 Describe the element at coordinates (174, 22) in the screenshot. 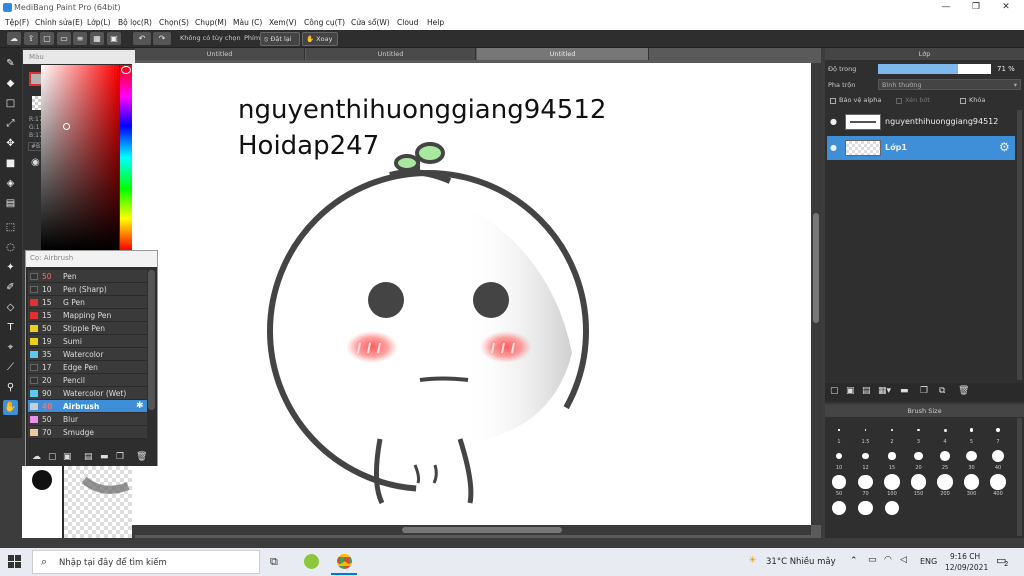

I see `menu-select: Chọn(S)` at that location.